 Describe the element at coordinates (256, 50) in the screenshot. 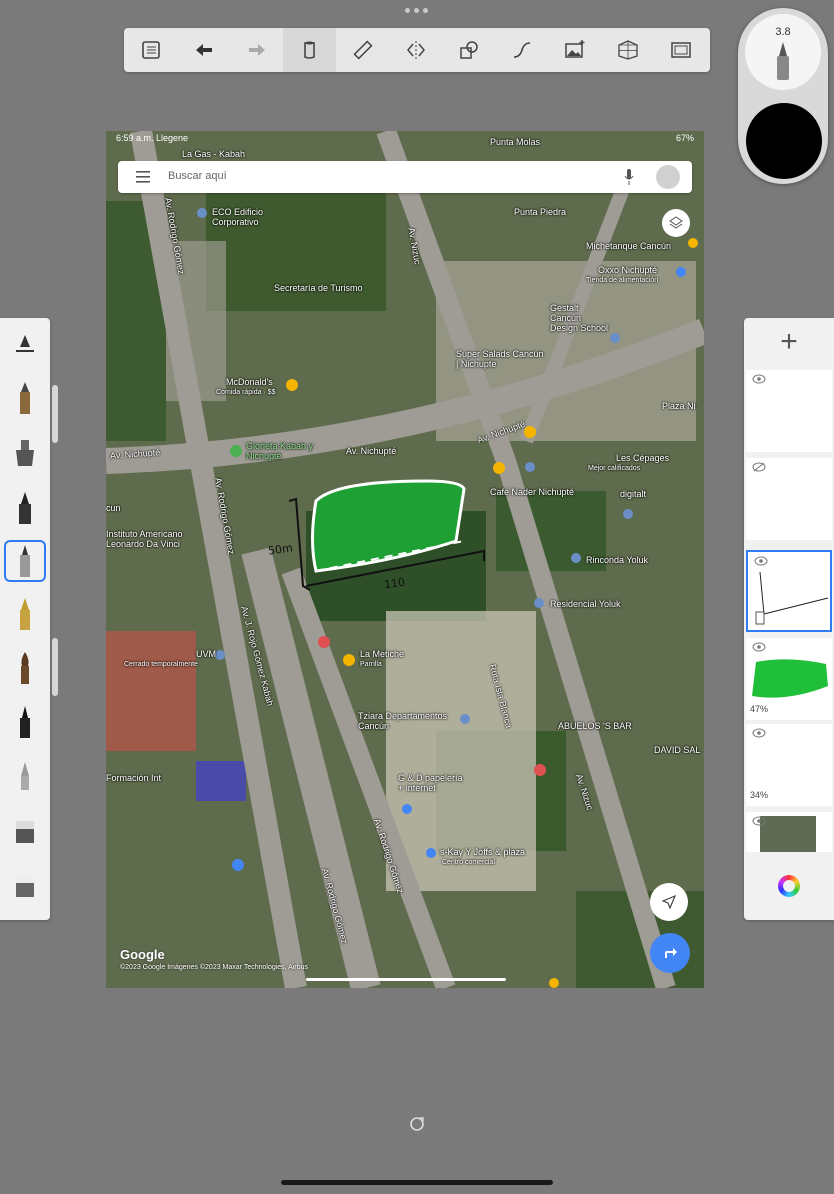

I see `redo-icon` at that location.